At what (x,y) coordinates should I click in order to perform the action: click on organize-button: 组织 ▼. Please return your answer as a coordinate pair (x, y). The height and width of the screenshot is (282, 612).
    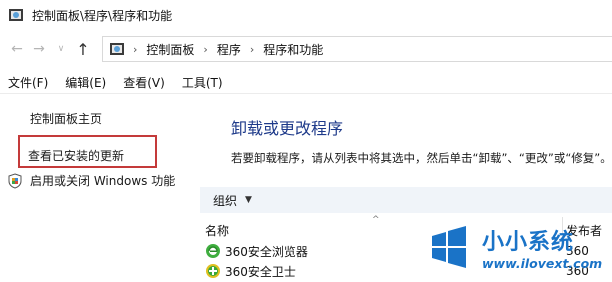
    Looking at the image, I should click on (232, 200).